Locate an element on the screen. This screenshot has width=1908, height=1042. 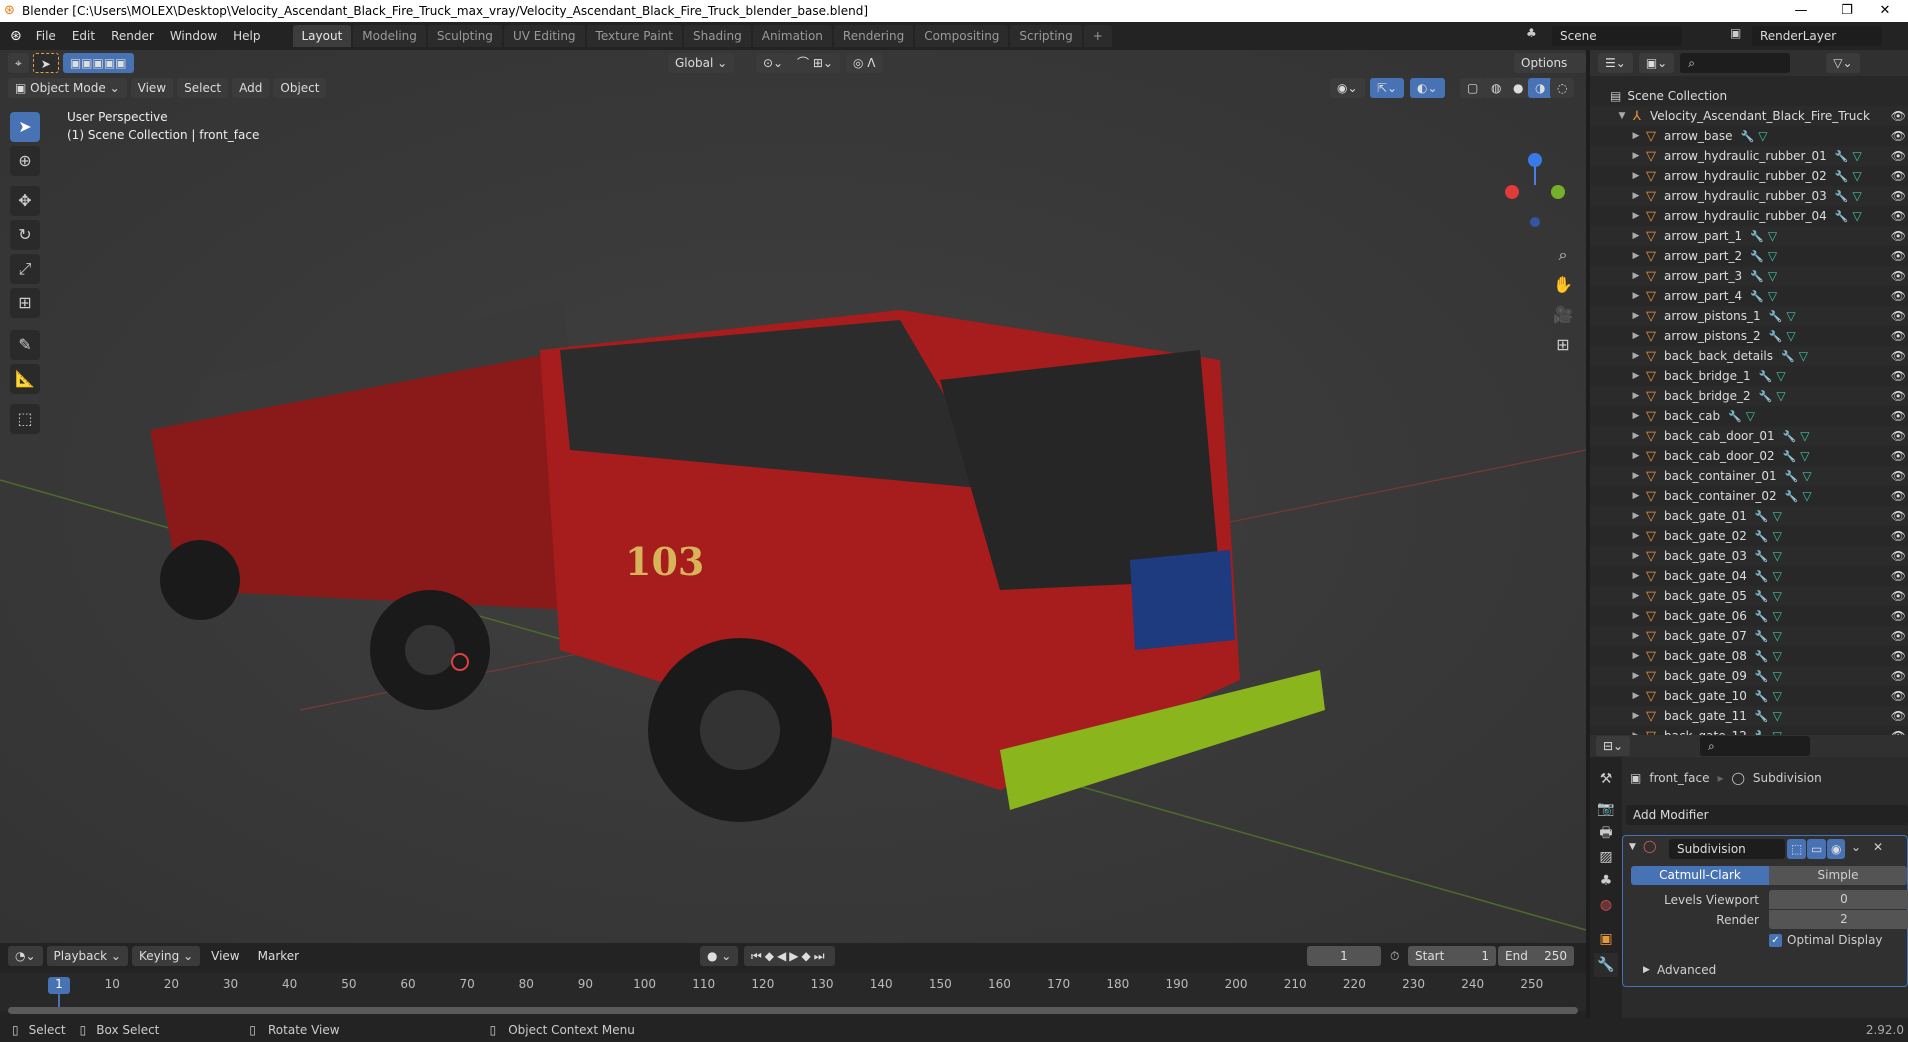
scene-tab-icon: ♣ is located at coordinates (1606, 881).